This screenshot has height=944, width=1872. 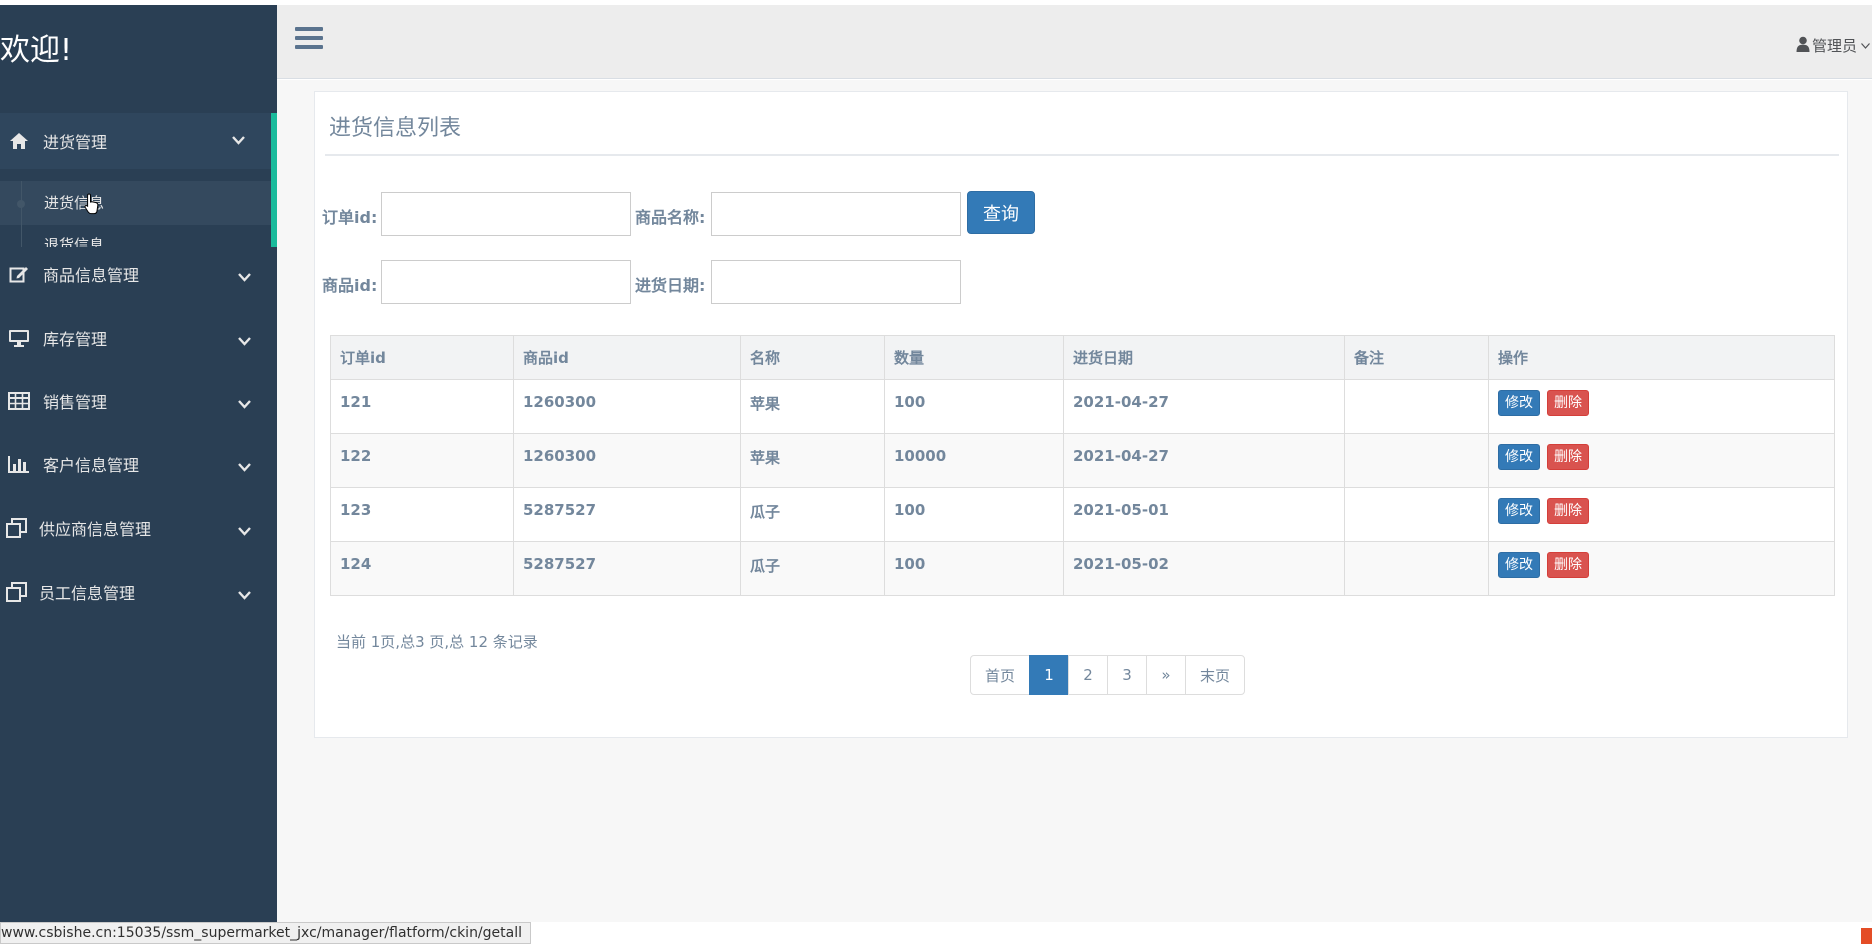 What do you see at coordinates (395, 128) in the screenshot?
I see `page-title: 进货信息列表` at bounding box center [395, 128].